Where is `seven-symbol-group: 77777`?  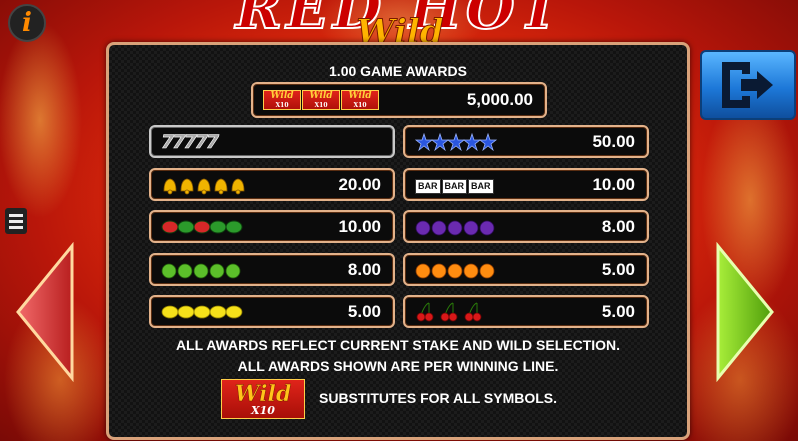
seven-symbol-group: 77777 is located at coordinates (190, 142).